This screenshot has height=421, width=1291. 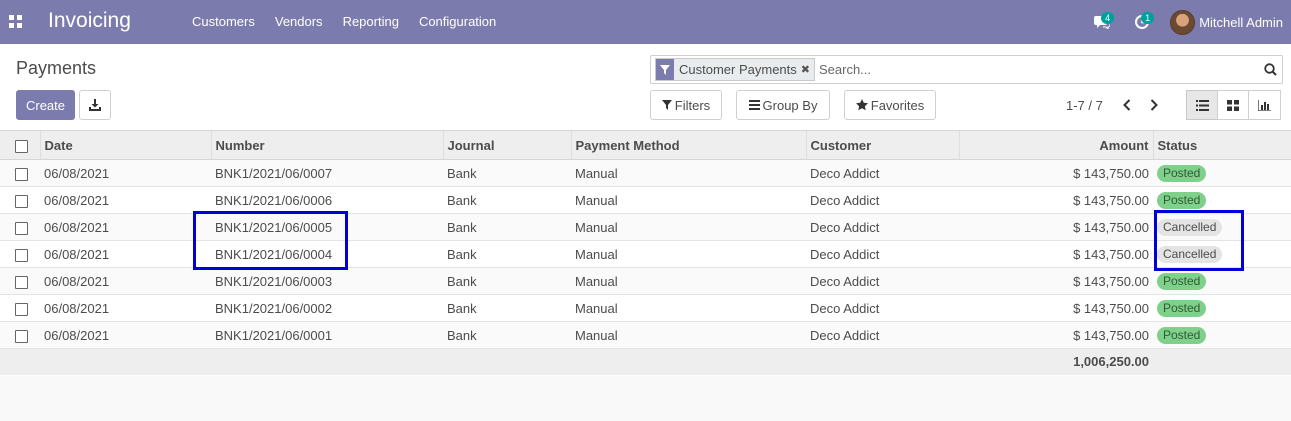 I want to click on list-empty-area, so click(x=645, y=398).